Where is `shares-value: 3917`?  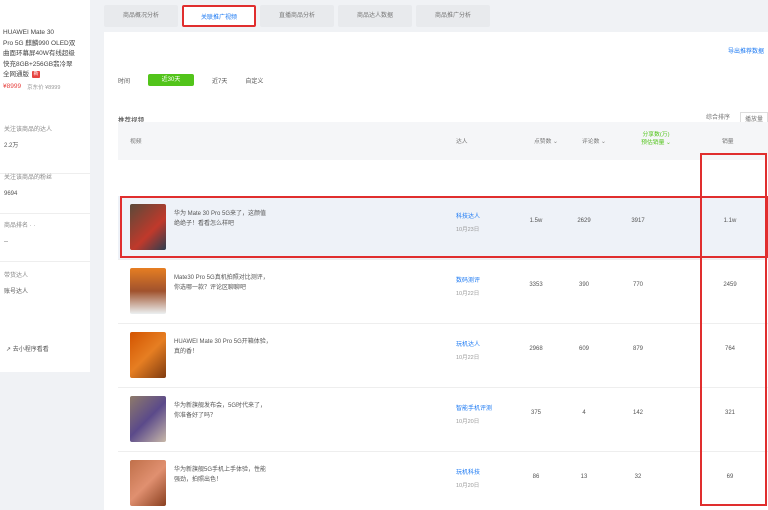
shares-value: 3917 is located at coordinates (638, 221).